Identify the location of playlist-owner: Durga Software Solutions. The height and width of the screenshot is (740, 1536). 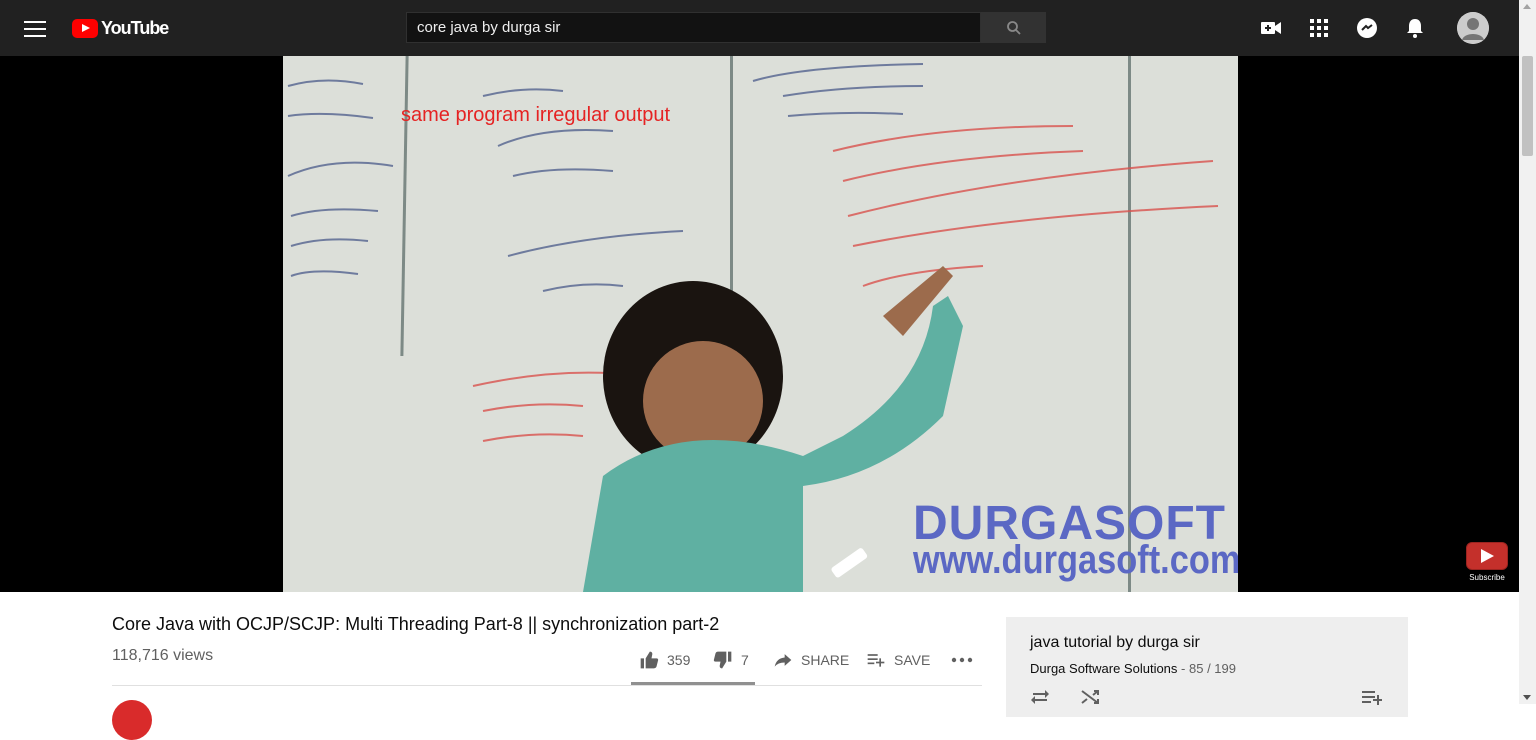
(1103, 668).